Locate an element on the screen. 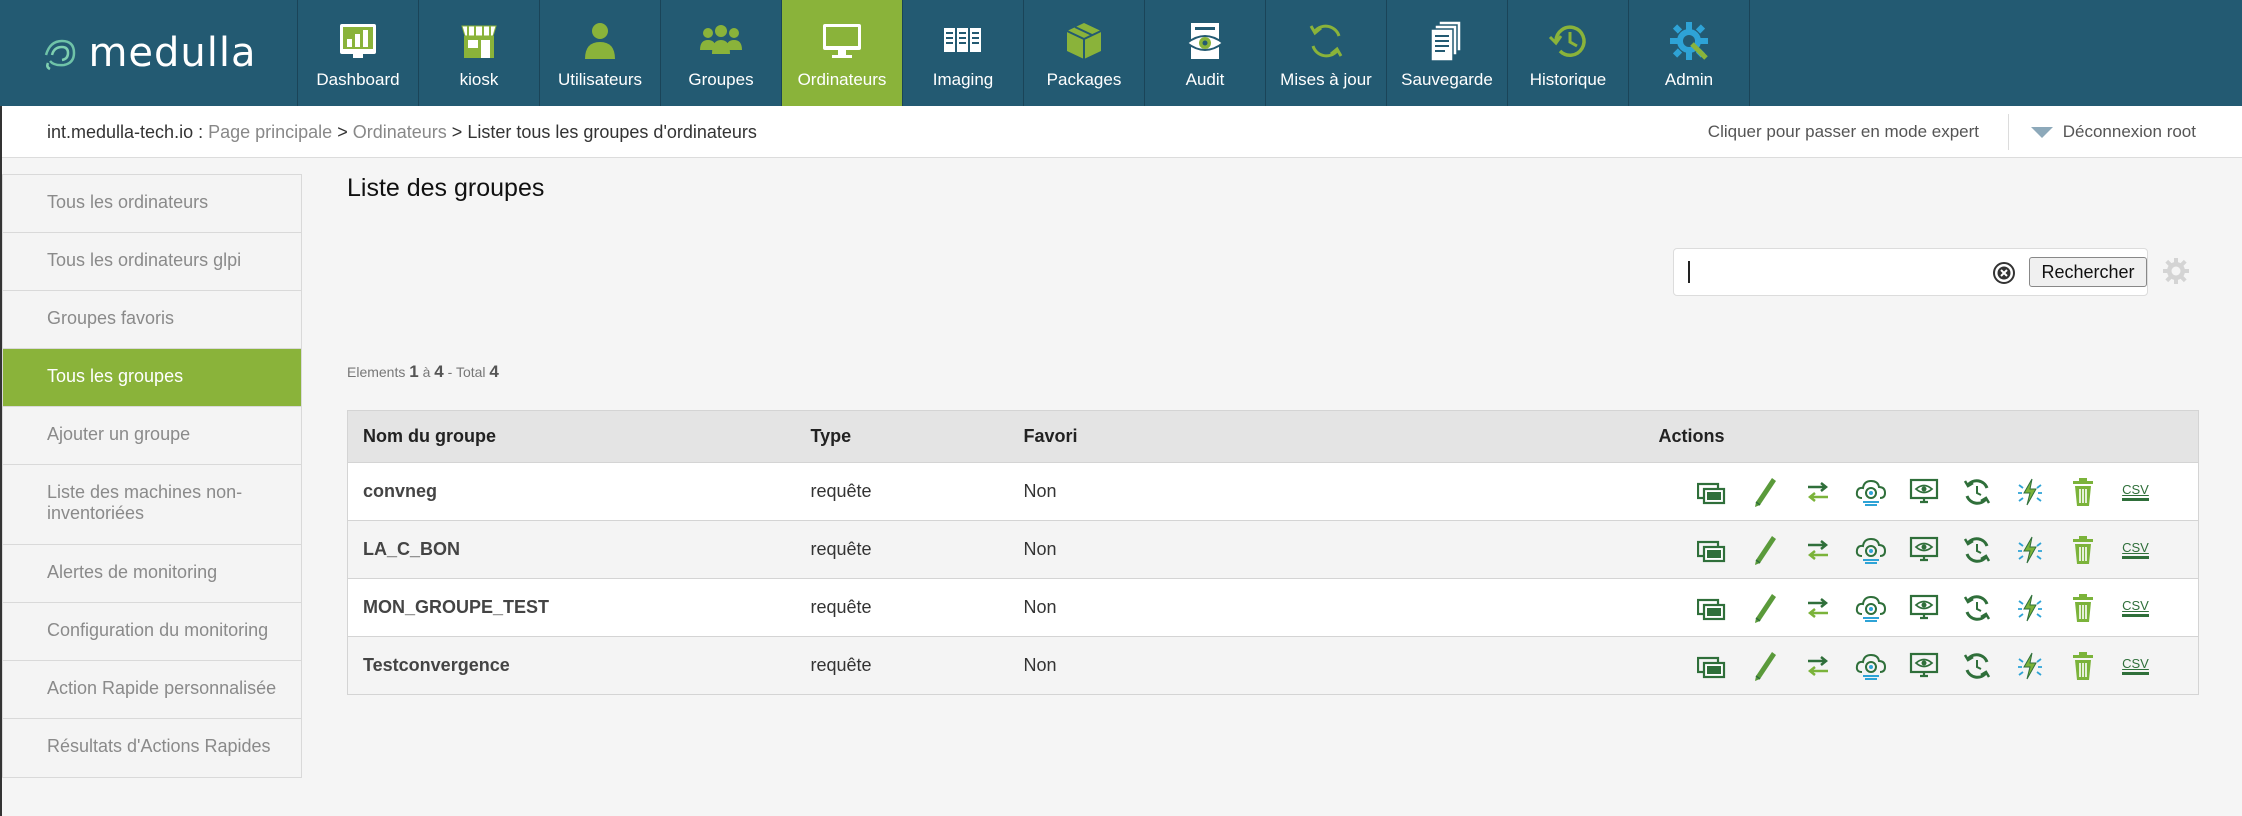 This screenshot has width=2242, height=816. nav-sauvegarde: Sauvegarde is located at coordinates (1447, 53).